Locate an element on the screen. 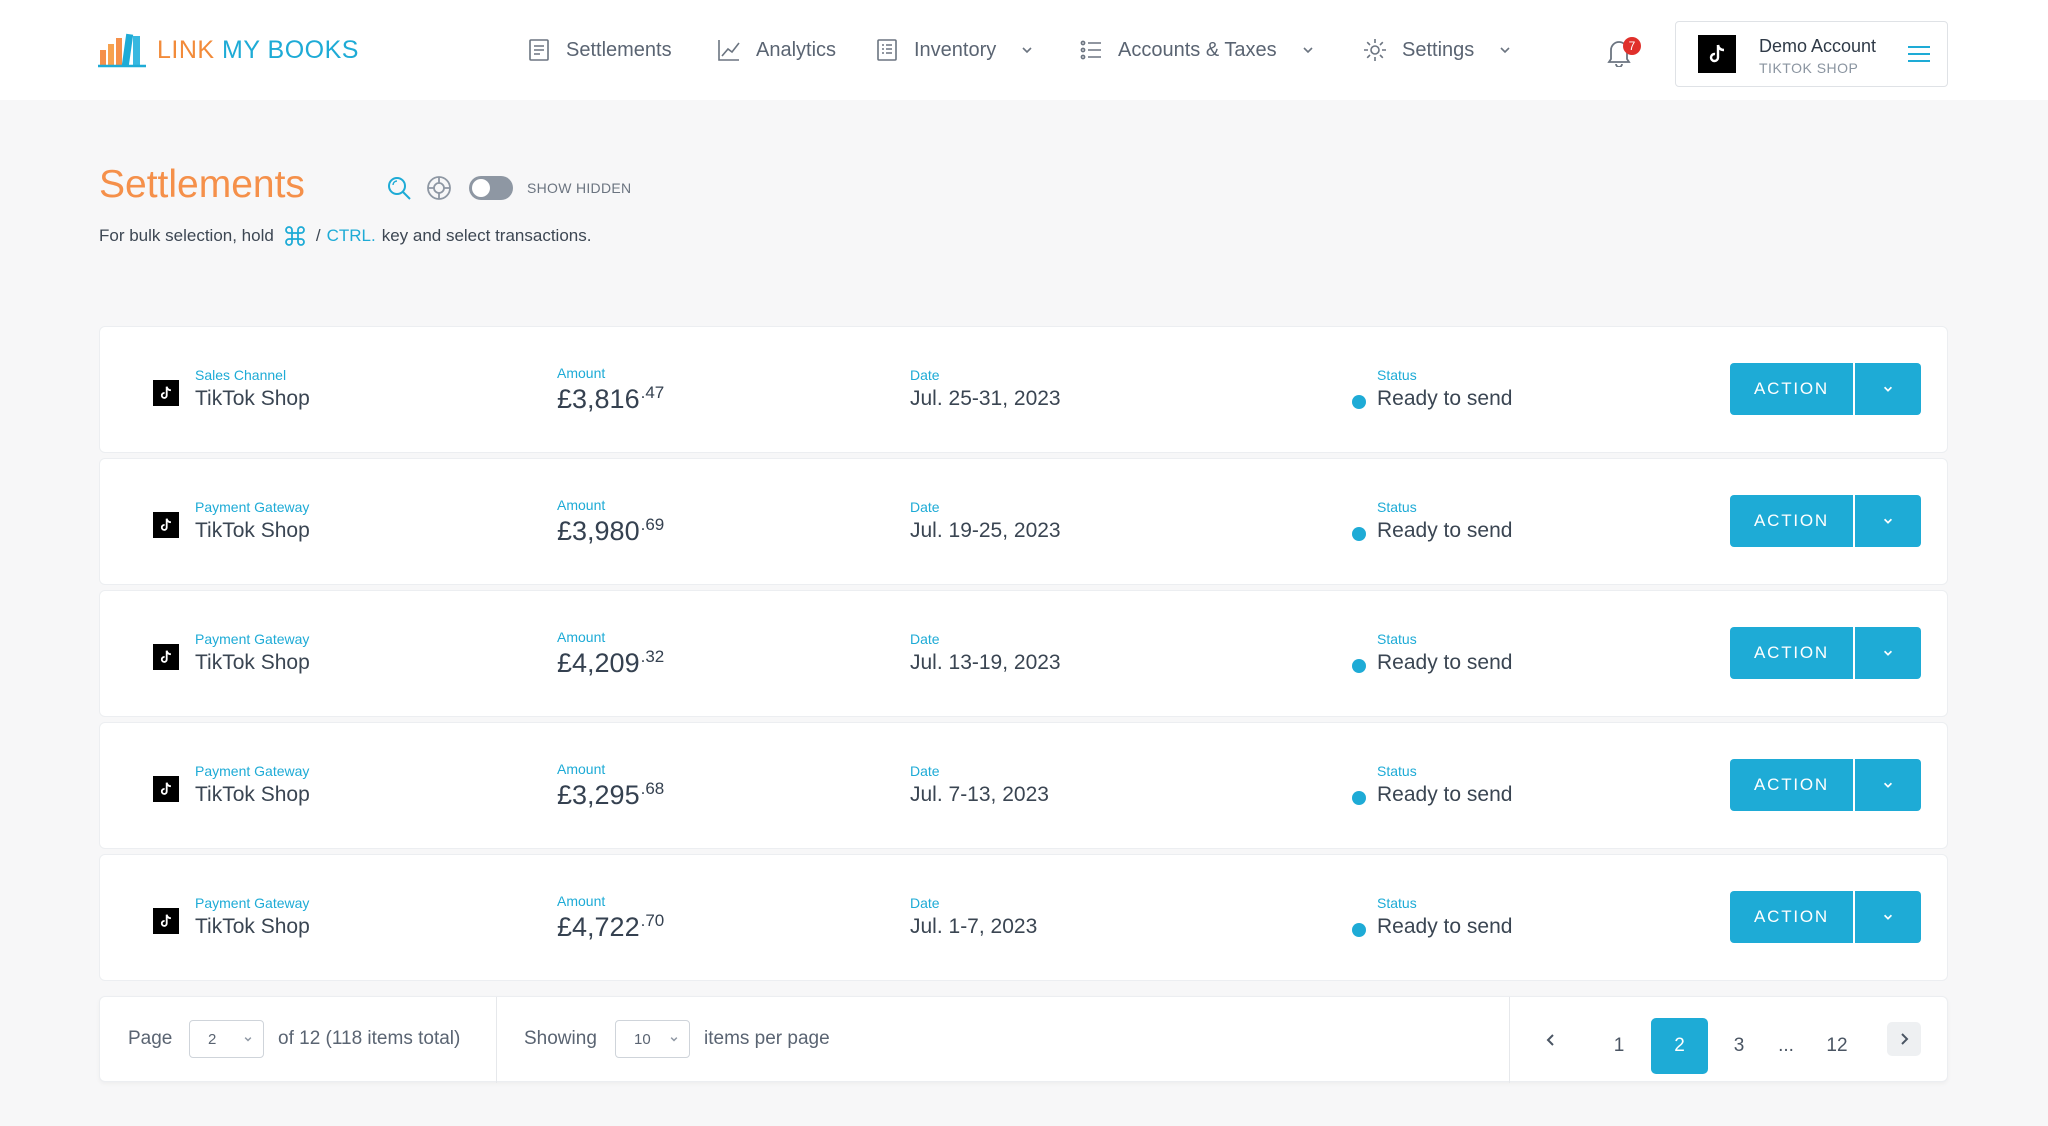 The width and height of the screenshot is (2048, 1126). account-switcher: Demo Account TIKTOK SHOP is located at coordinates (1811, 54).